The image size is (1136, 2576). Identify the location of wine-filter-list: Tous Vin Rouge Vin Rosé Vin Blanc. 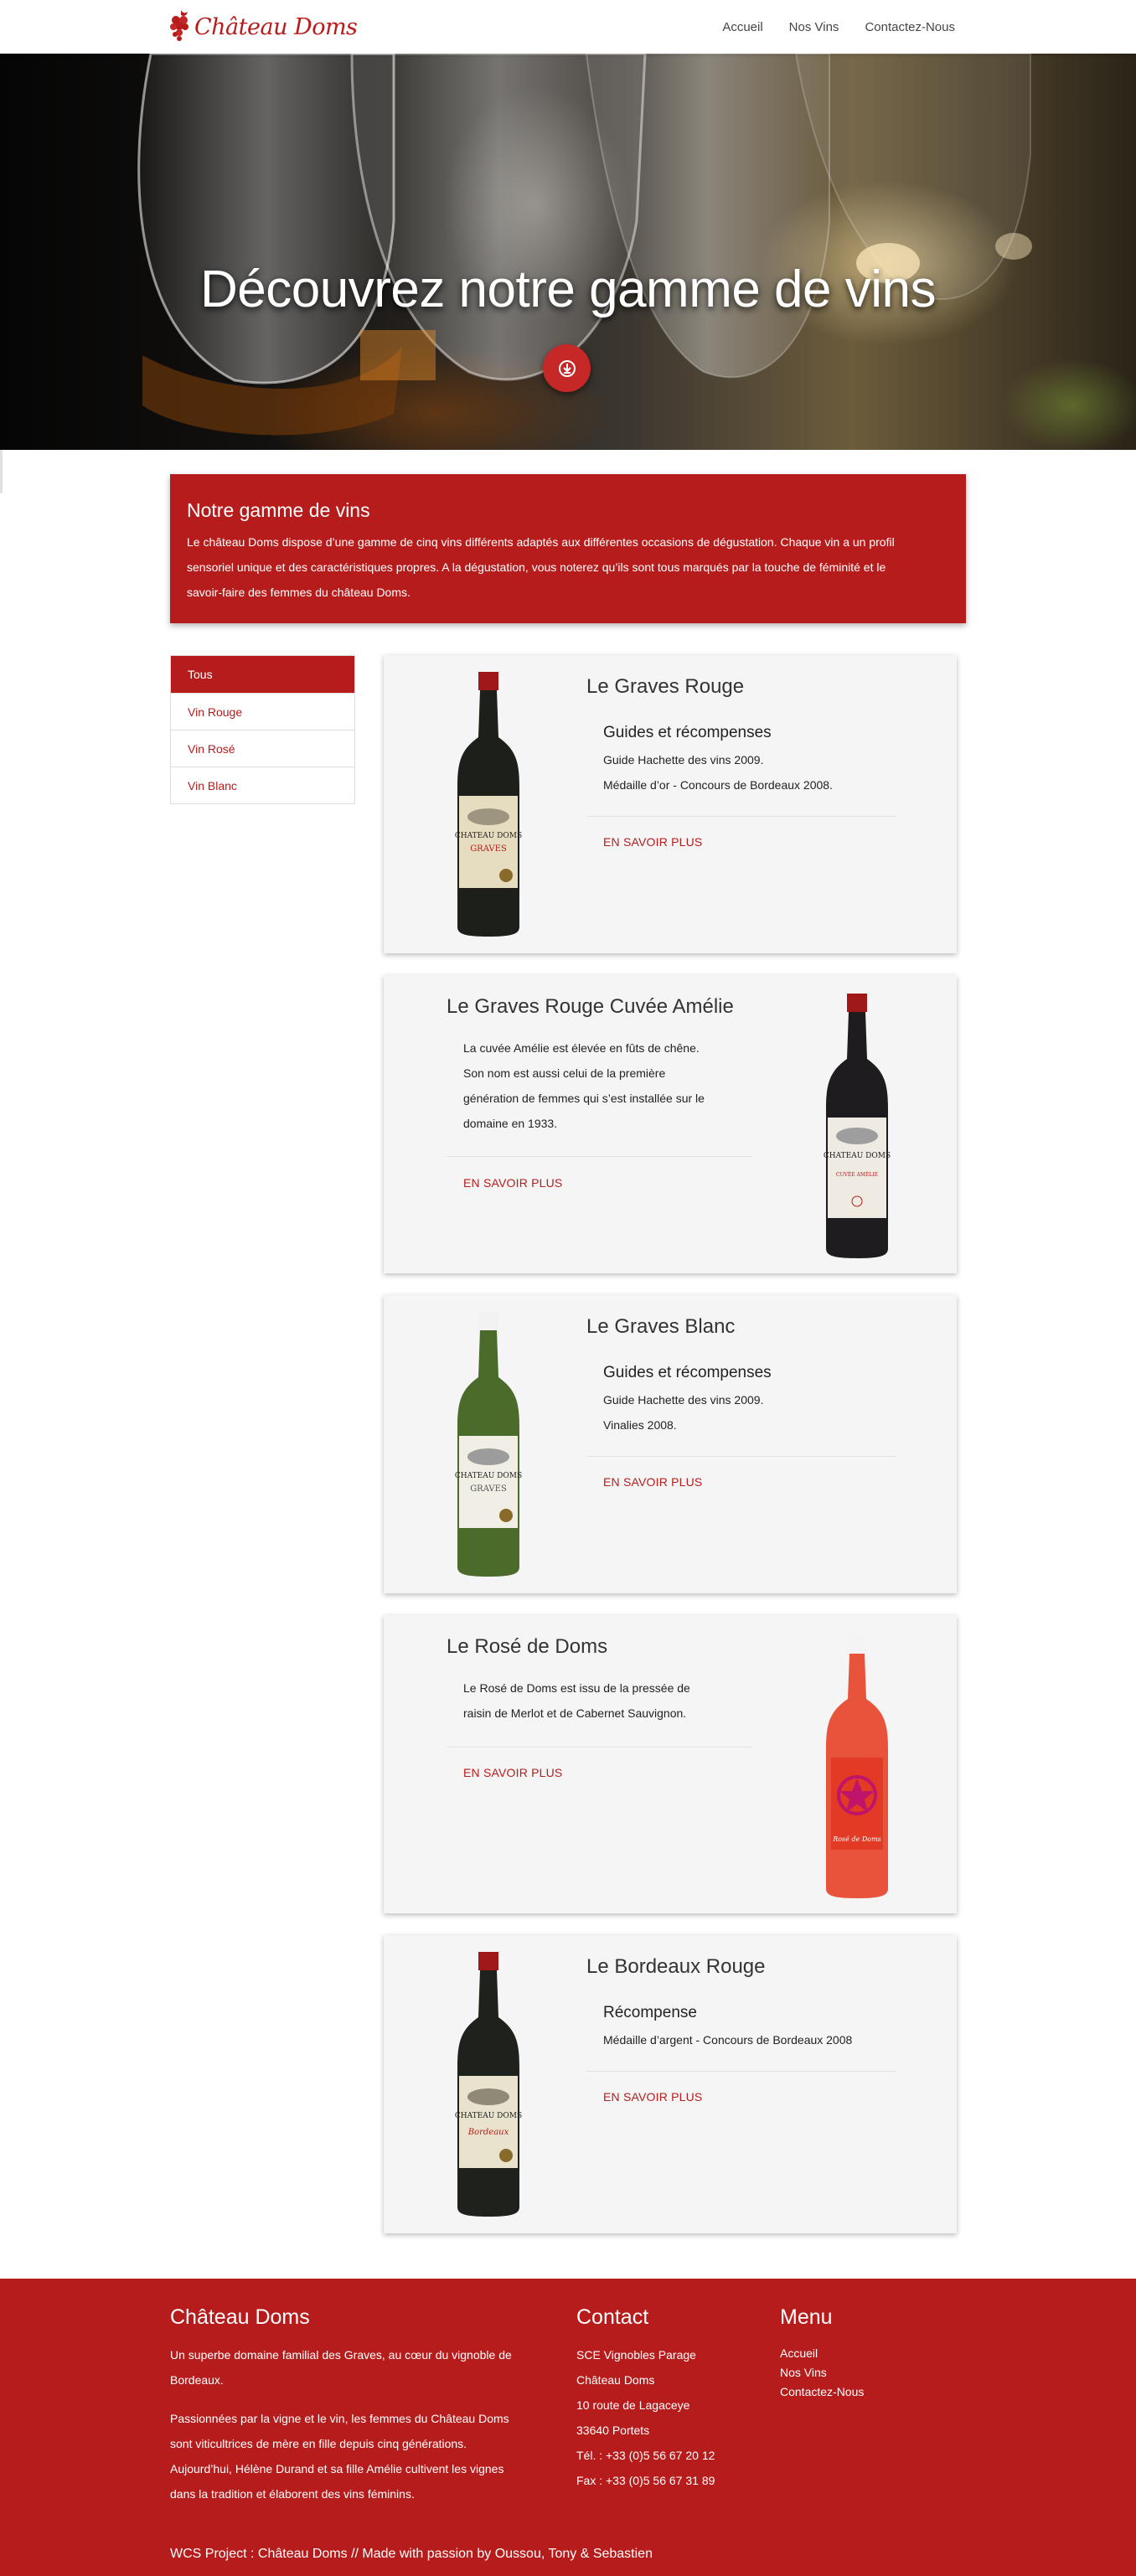
(263, 729).